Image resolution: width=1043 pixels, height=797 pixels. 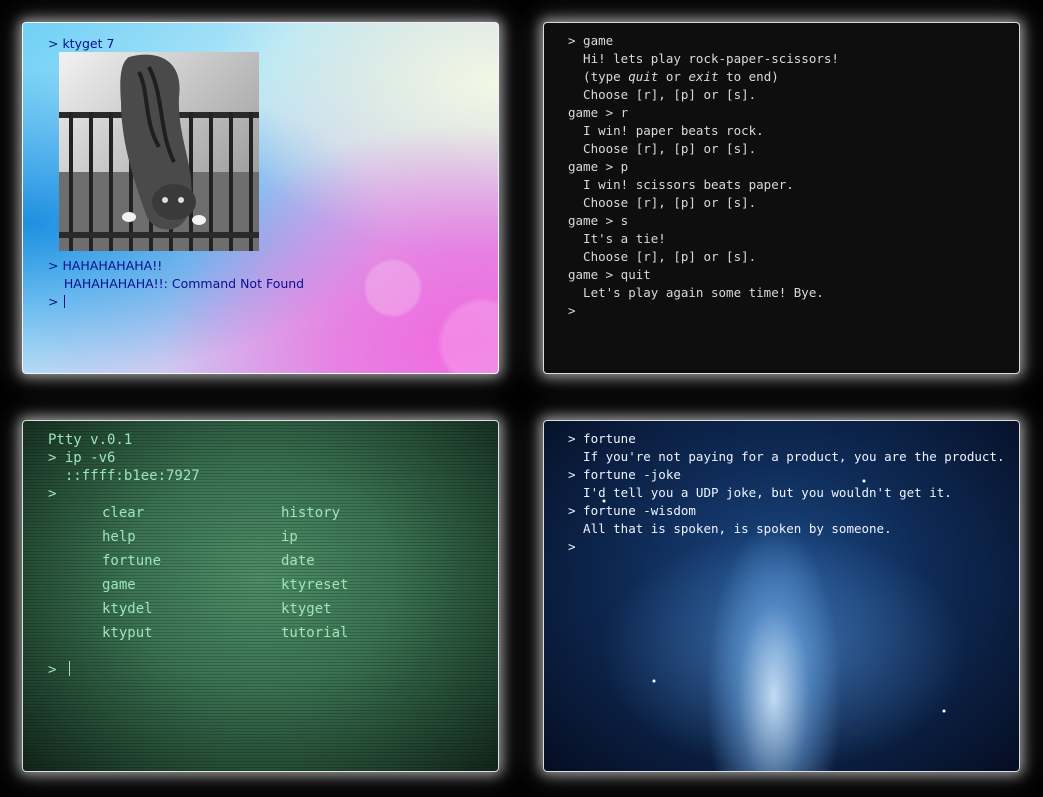 What do you see at coordinates (591, 40) in the screenshot?
I see `command-line: > game` at bounding box center [591, 40].